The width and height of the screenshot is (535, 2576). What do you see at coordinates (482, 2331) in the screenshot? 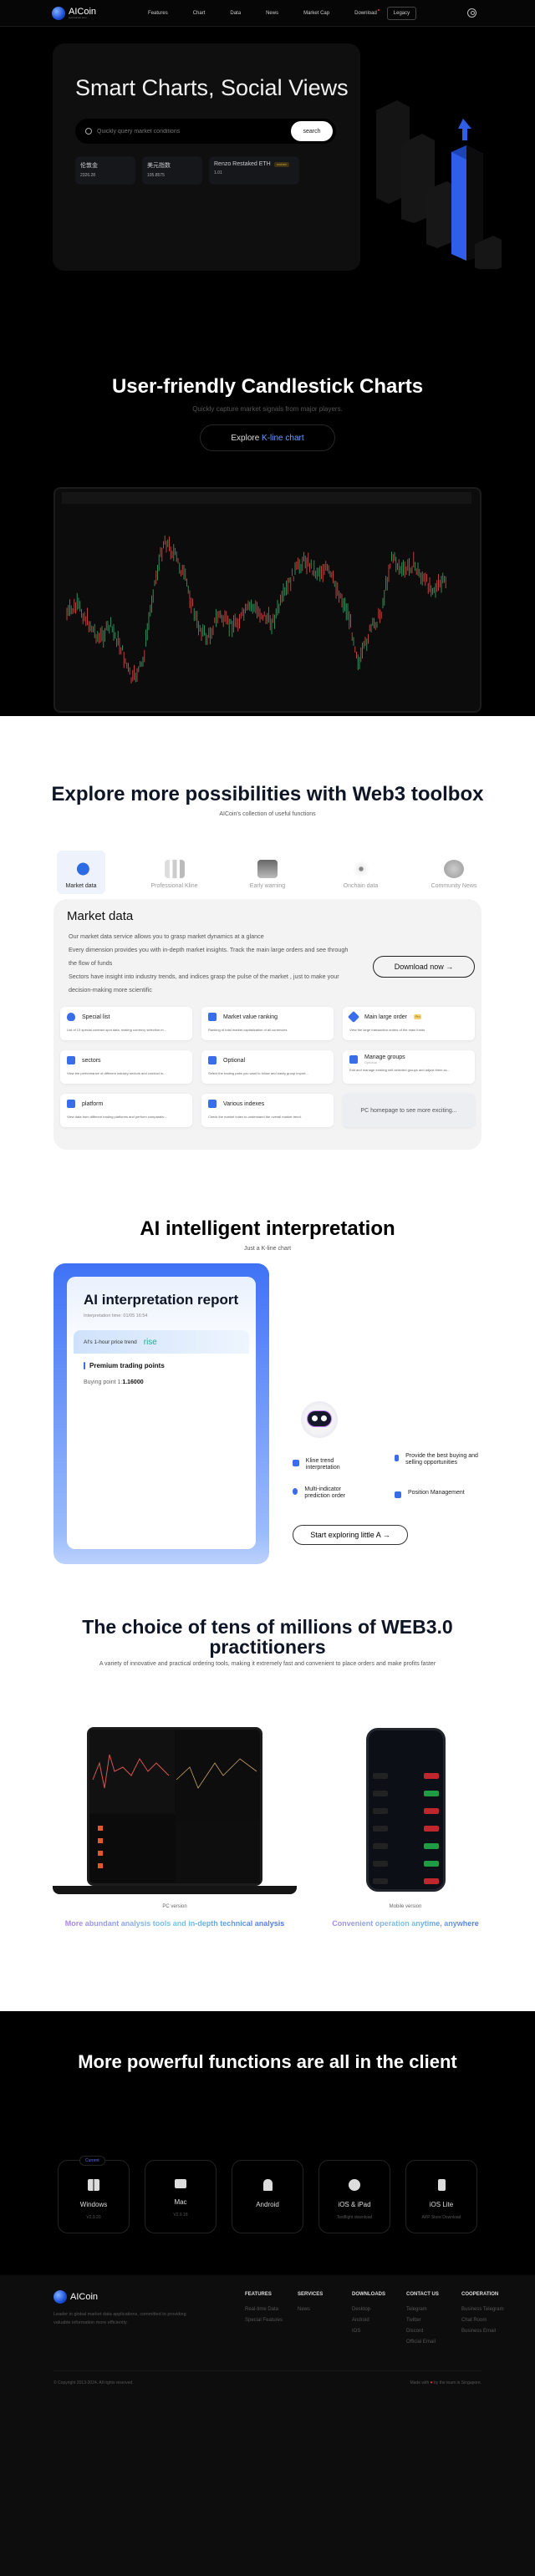
I see `footer-link: Business Email` at bounding box center [482, 2331].